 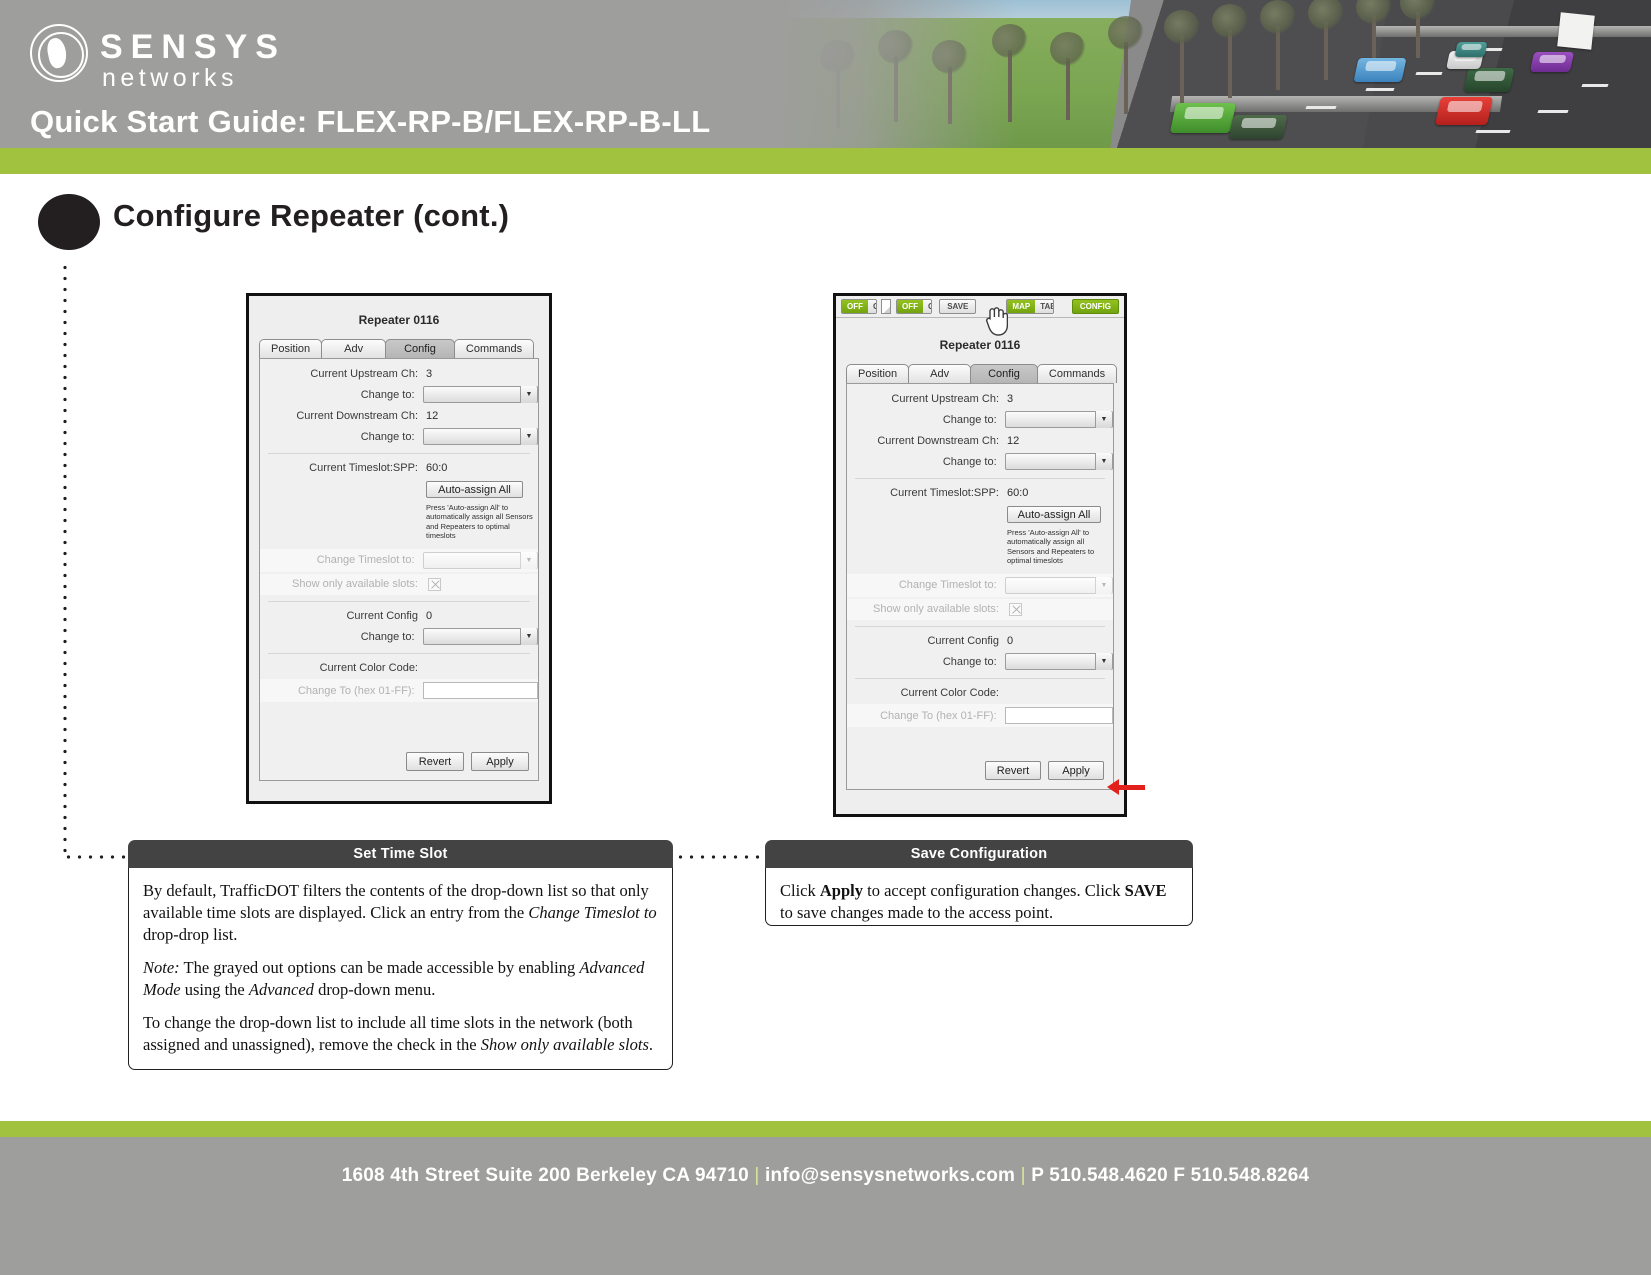 What do you see at coordinates (980, 345) in the screenshot?
I see `right-window-title: Repeater 0116` at bounding box center [980, 345].